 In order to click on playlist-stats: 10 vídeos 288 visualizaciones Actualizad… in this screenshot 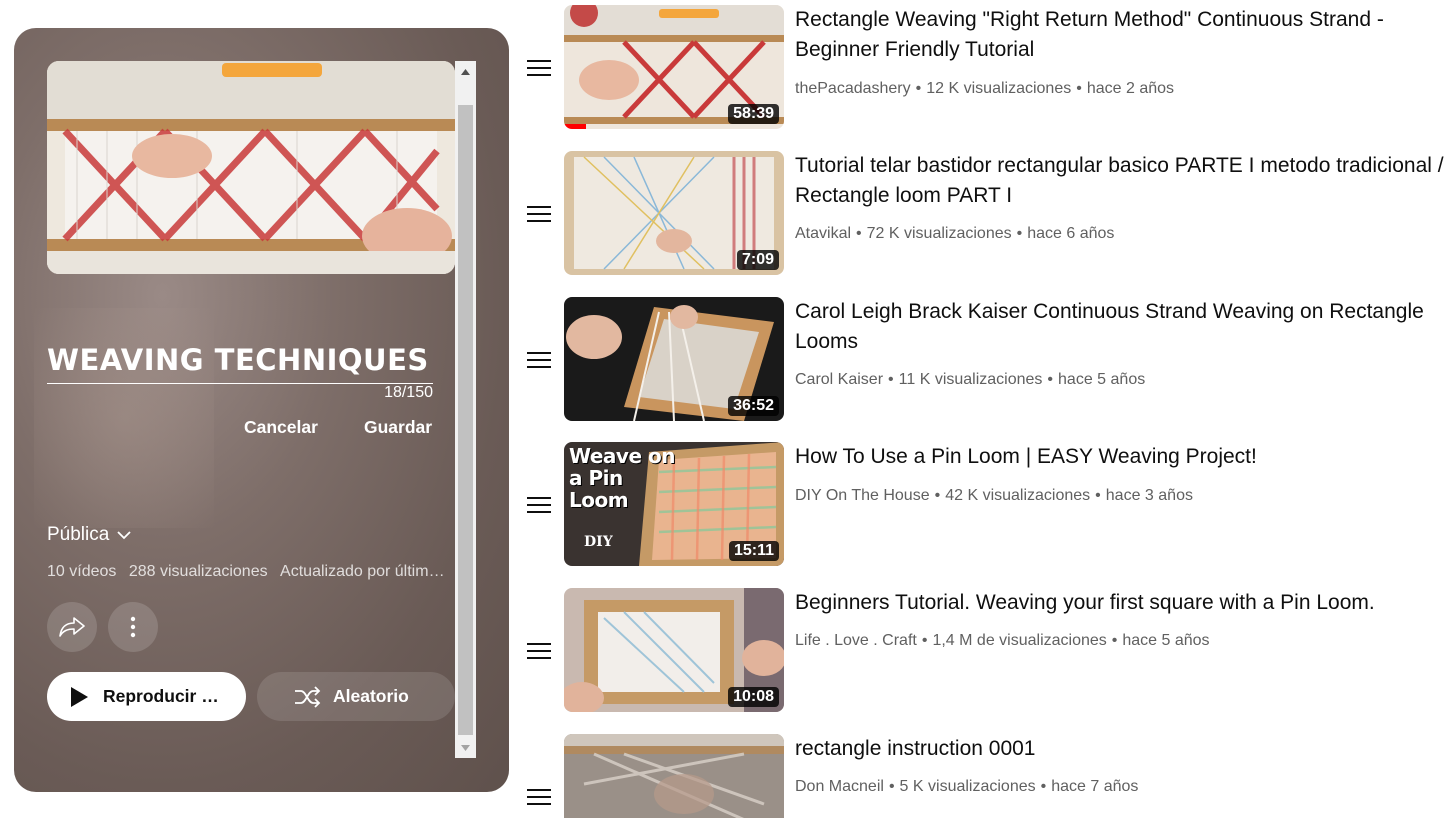, I will do `click(249, 572)`.